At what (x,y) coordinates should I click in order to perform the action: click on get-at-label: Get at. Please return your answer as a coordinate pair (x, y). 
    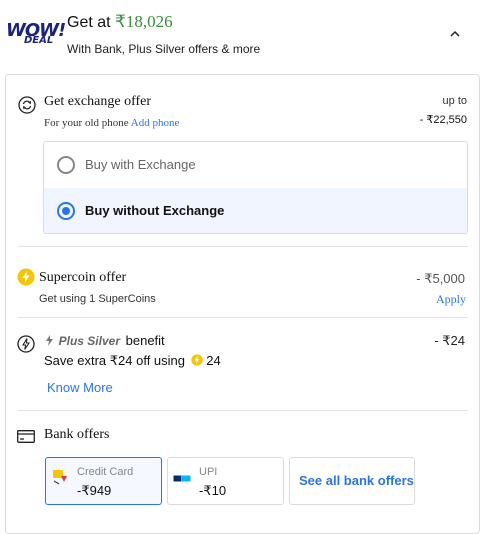
    Looking at the image, I should click on (89, 22).